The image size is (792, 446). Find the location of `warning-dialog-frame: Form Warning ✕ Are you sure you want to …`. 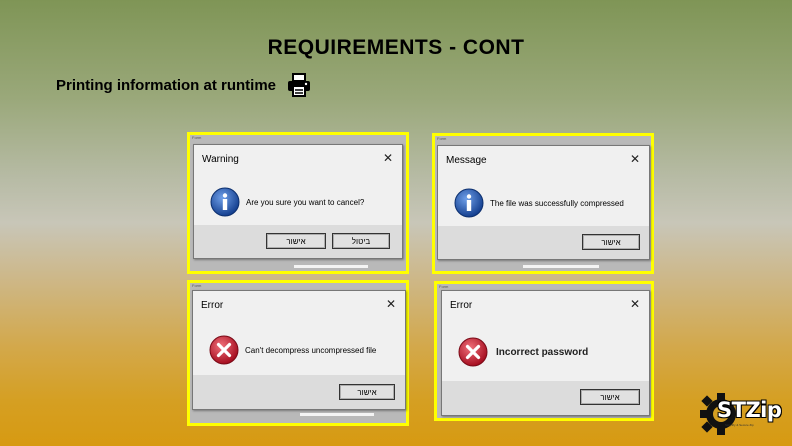

warning-dialog-frame: Form Warning ✕ Are you sure you want to … is located at coordinates (298, 203).